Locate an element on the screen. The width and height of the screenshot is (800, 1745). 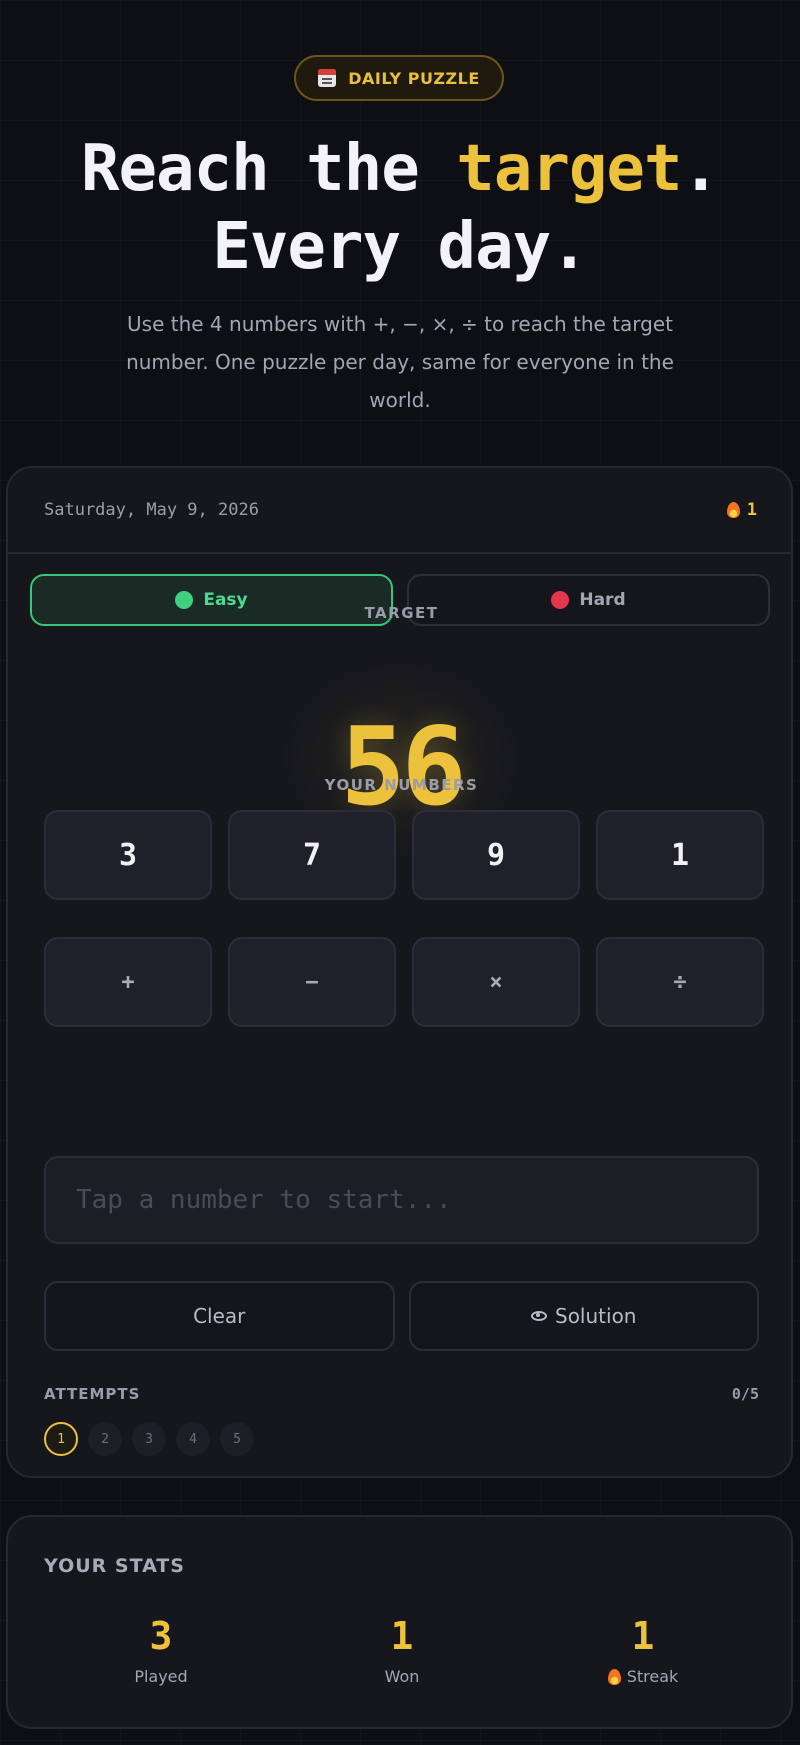
calendar-icon is located at coordinates (327, 78).